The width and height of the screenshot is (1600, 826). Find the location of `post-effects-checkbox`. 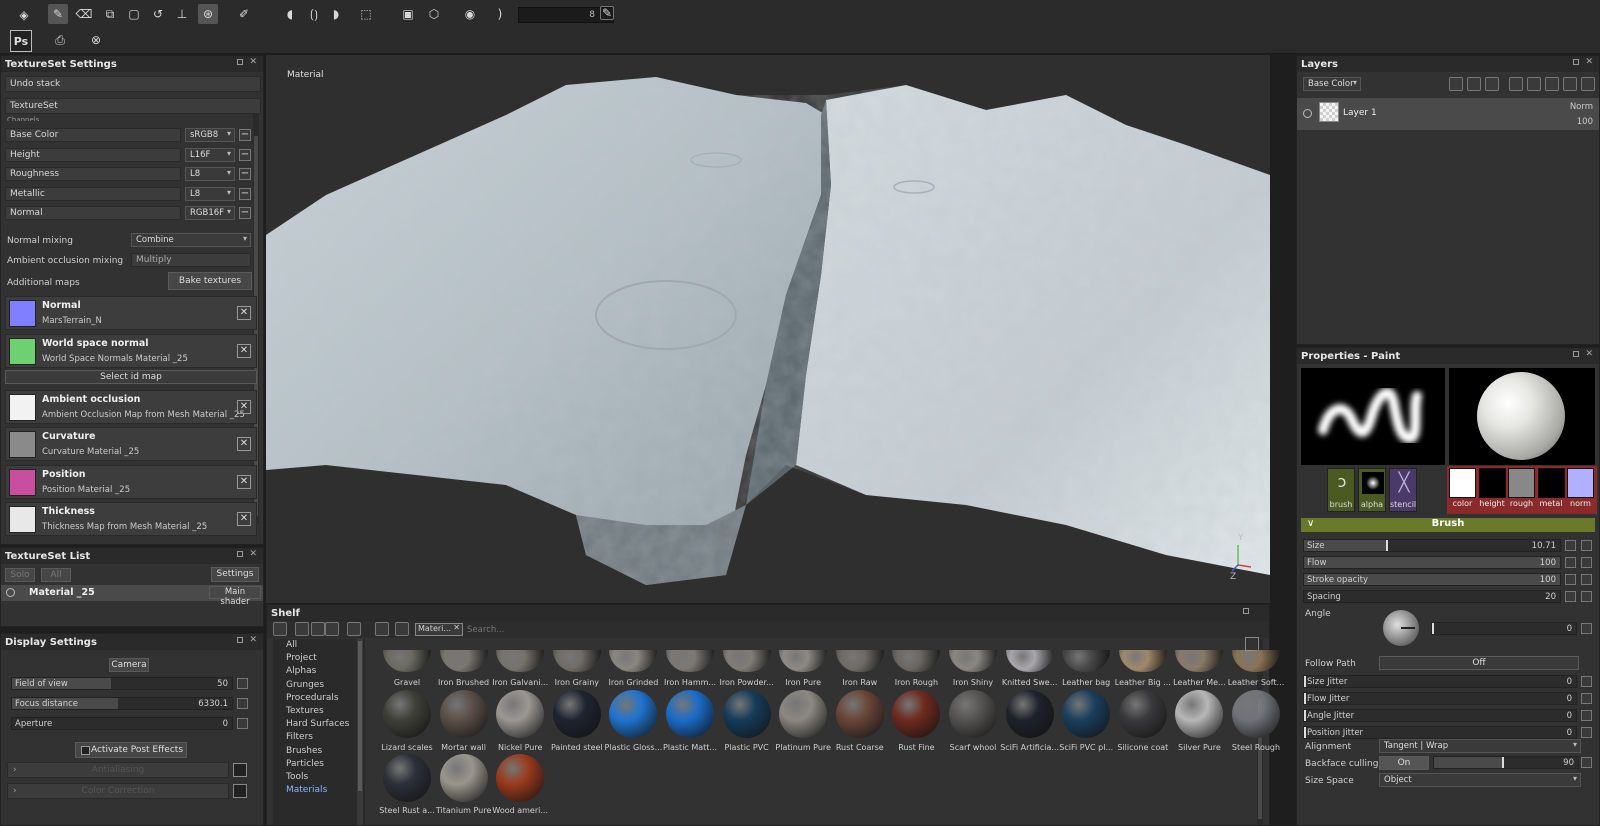

post-effects-checkbox is located at coordinates (85, 750).